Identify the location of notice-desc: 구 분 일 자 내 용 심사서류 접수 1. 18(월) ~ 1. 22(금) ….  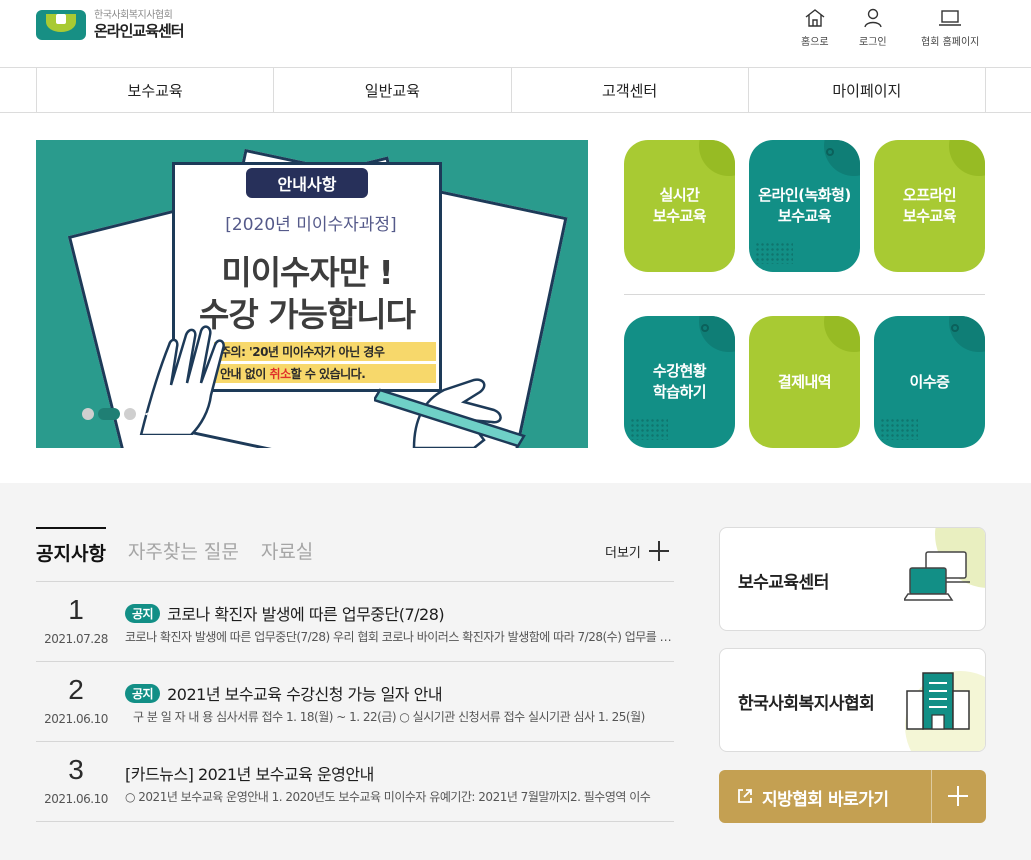
(389, 717).